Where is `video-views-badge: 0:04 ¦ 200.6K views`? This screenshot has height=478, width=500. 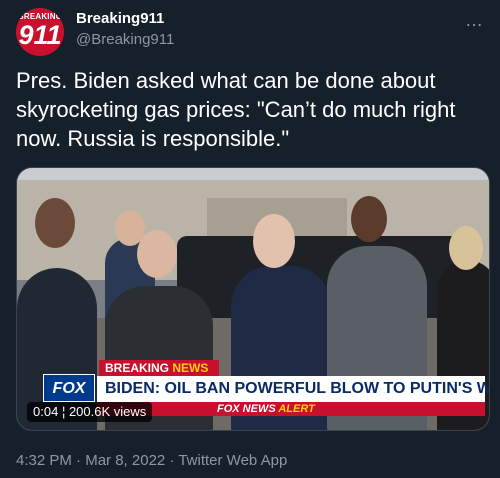 video-views-badge: 0:04 ¦ 200.6K views is located at coordinates (90, 412).